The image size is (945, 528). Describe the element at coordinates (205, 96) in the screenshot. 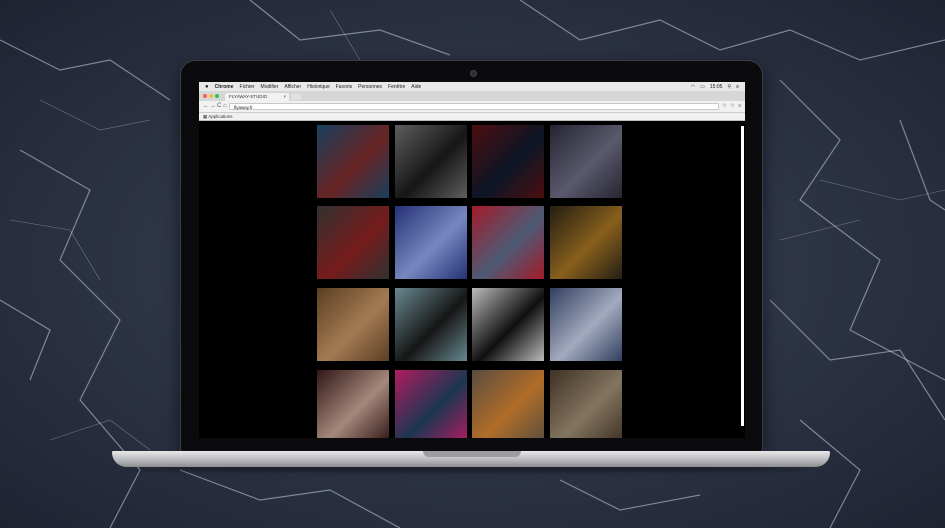

I see `close-window-icon` at that location.